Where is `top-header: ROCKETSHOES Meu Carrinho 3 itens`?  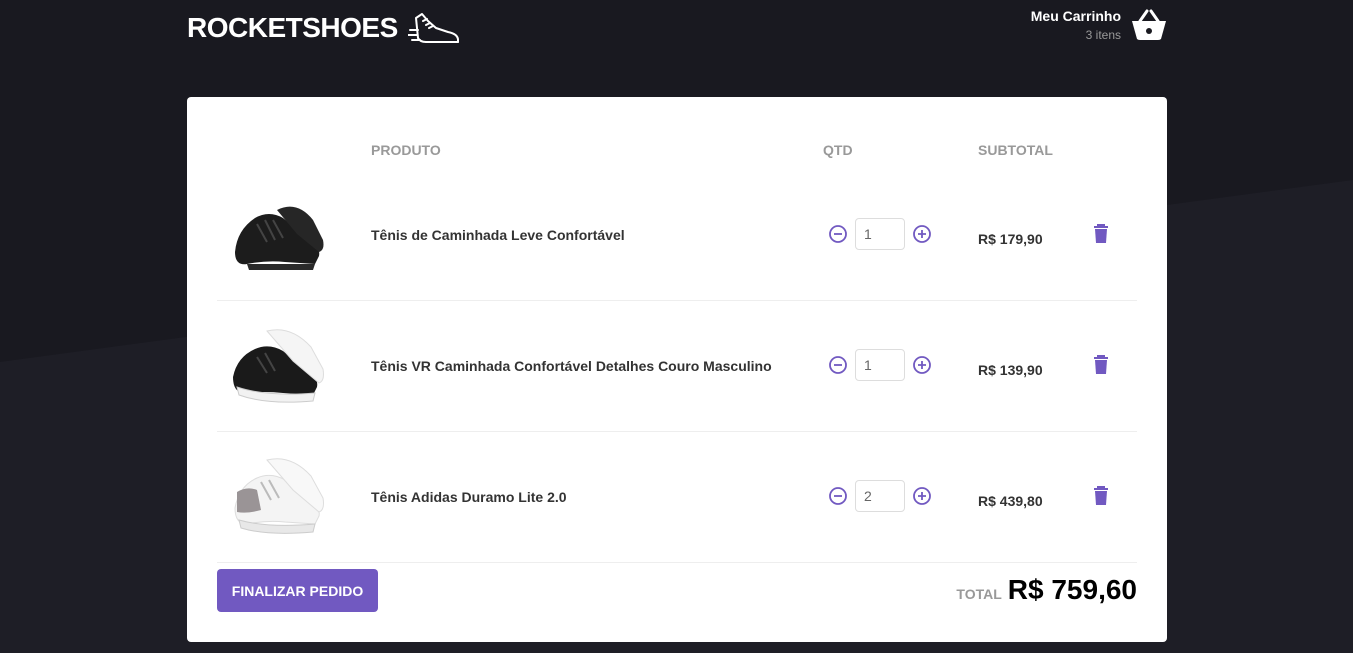 top-header: ROCKETSHOES Meu Carrinho 3 itens is located at coordinates (677, 30).